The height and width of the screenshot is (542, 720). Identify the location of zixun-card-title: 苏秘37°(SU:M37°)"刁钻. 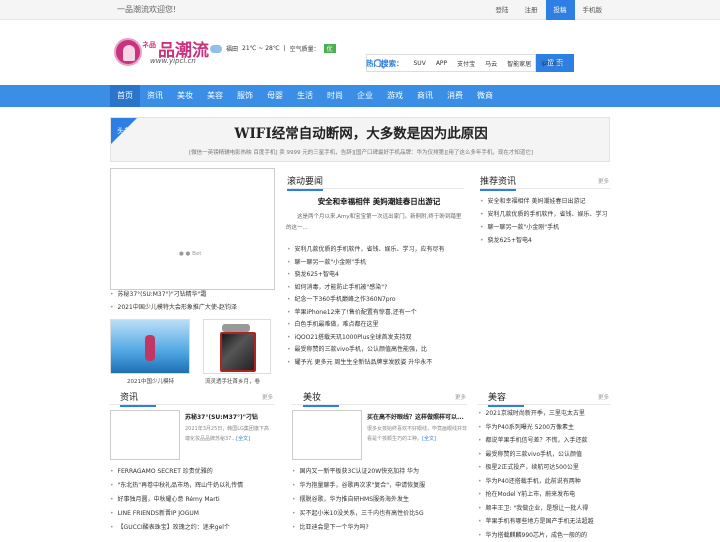
(221, 416).